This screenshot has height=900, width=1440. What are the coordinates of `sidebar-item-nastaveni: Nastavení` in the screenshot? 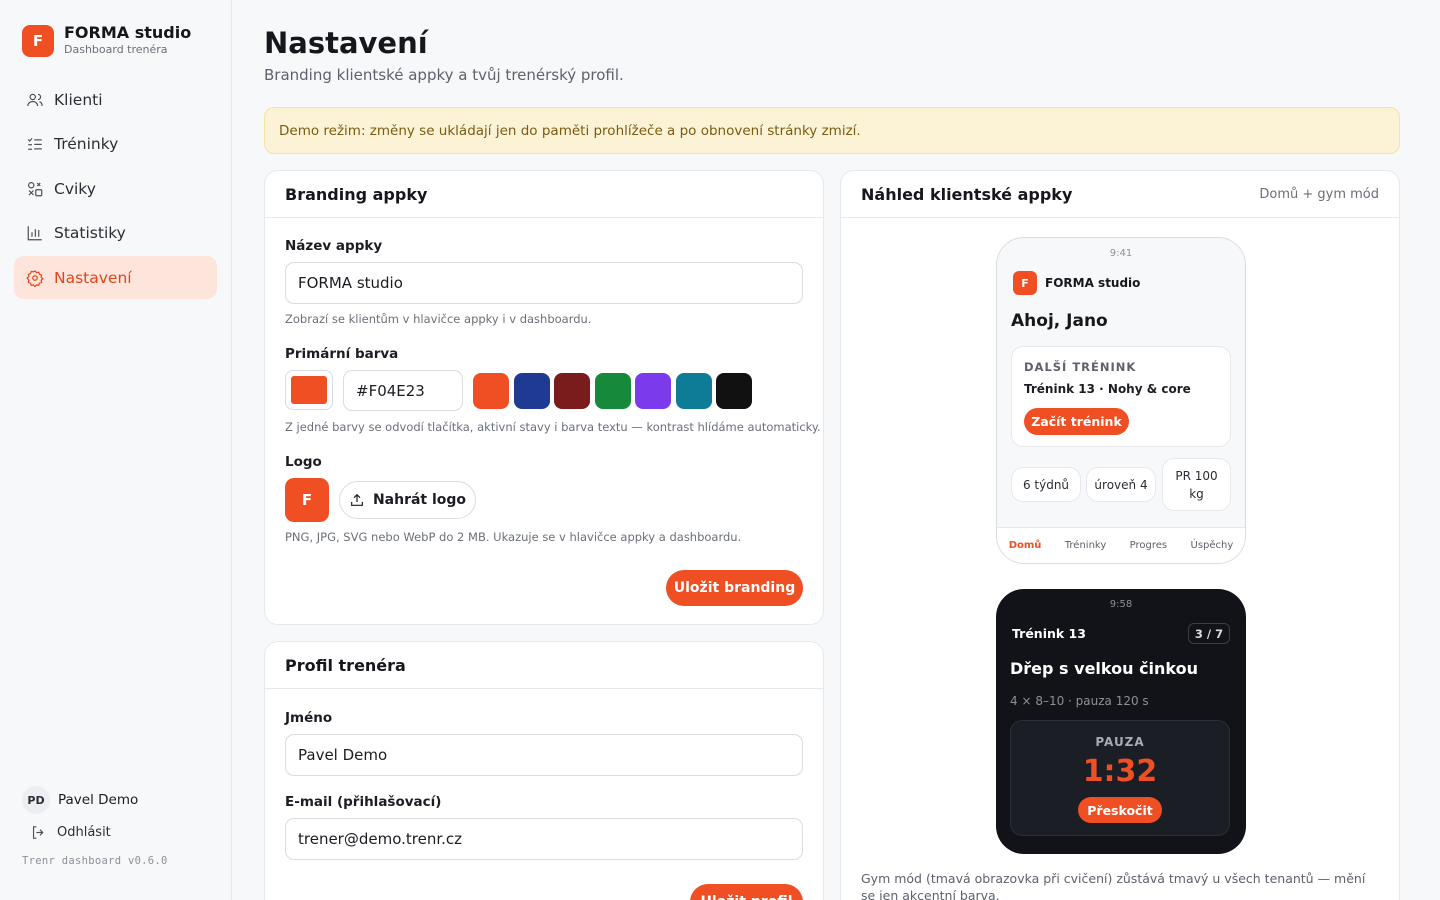 It's located at (115, 277).